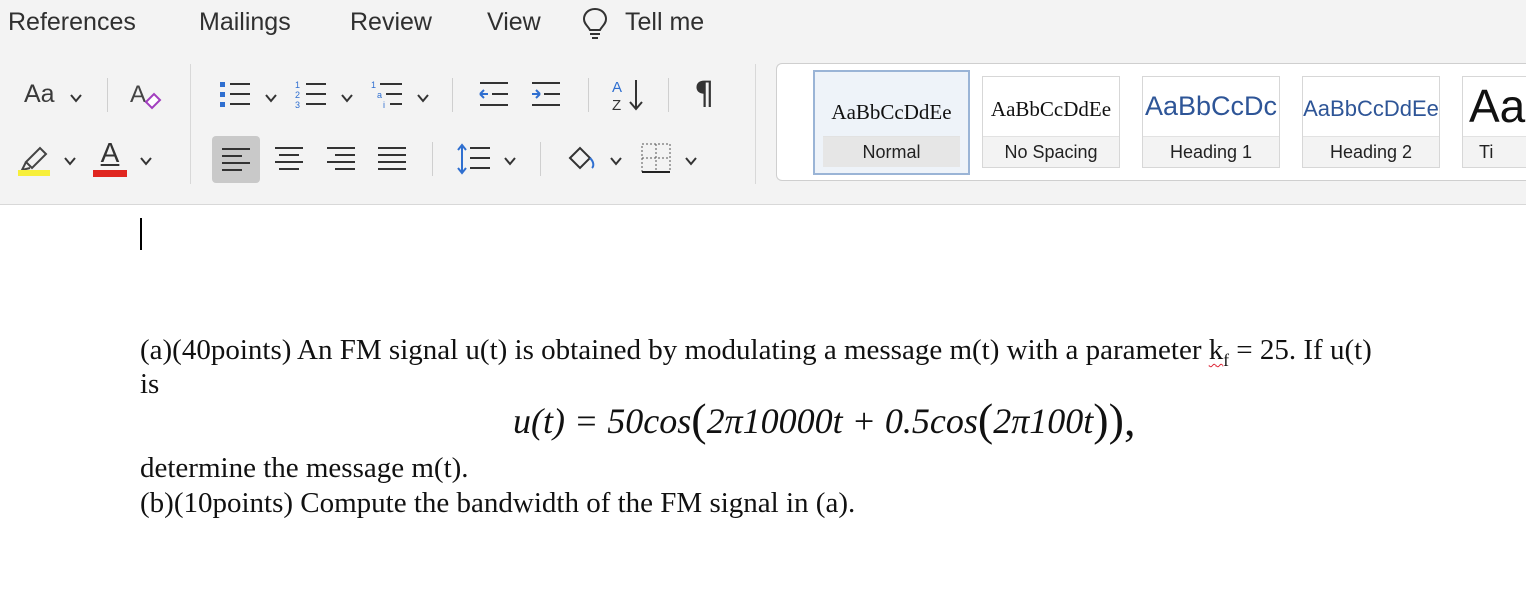  I want to click on align-left-icon, so click(236, 159).